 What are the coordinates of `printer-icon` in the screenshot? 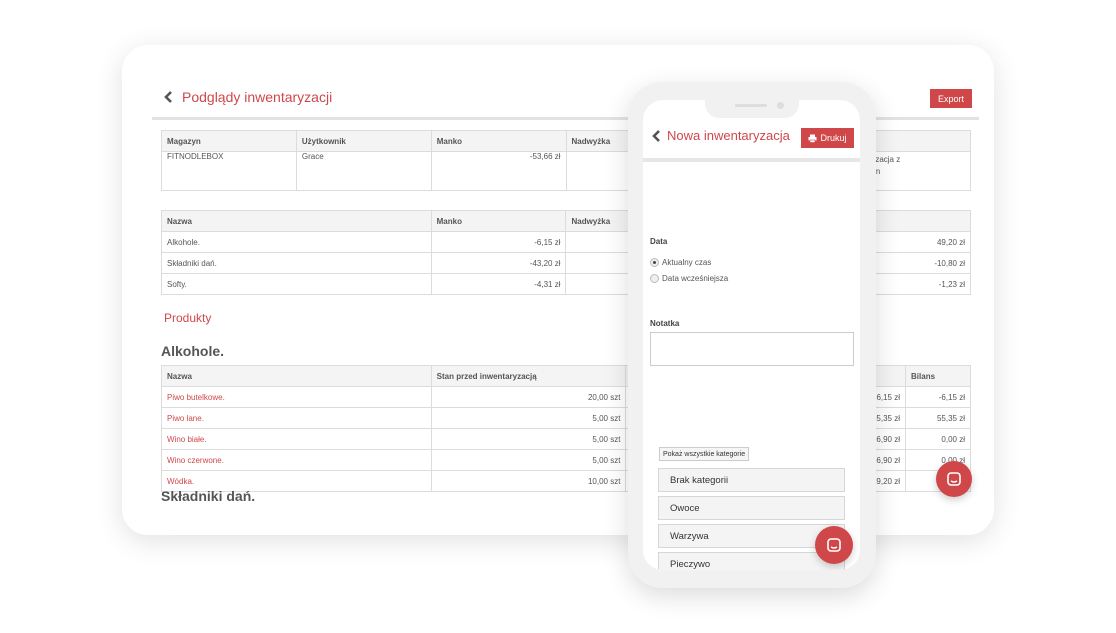 It's located at (812, 138).